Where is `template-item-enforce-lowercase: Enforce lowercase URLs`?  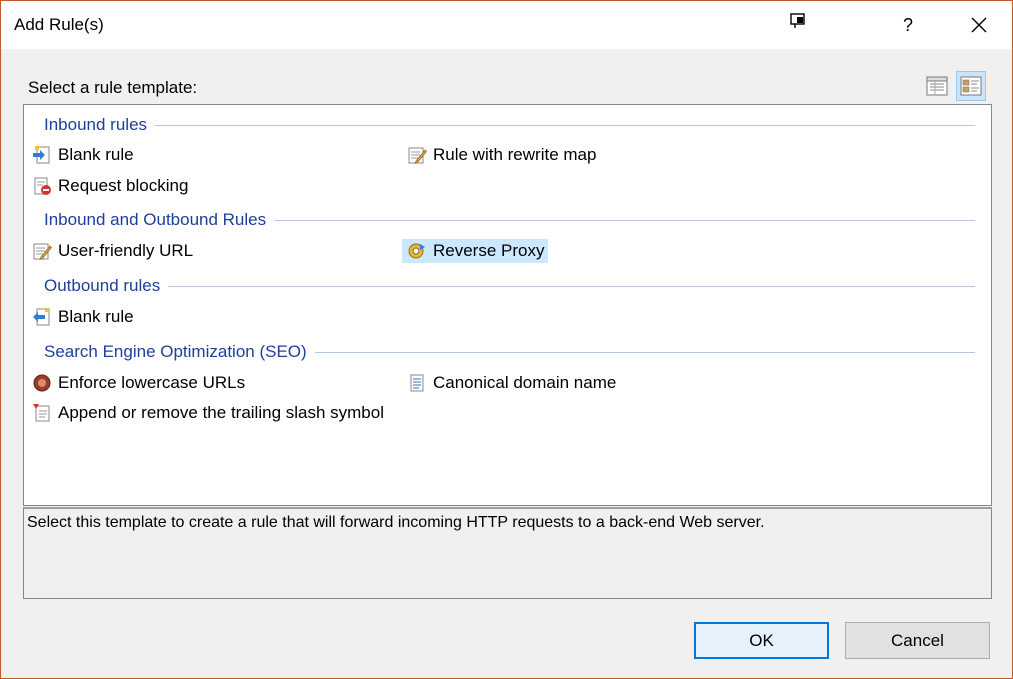
template-item-enforce-lowercase: Enforce lowercase URLs is located at coordinates (140, 383).